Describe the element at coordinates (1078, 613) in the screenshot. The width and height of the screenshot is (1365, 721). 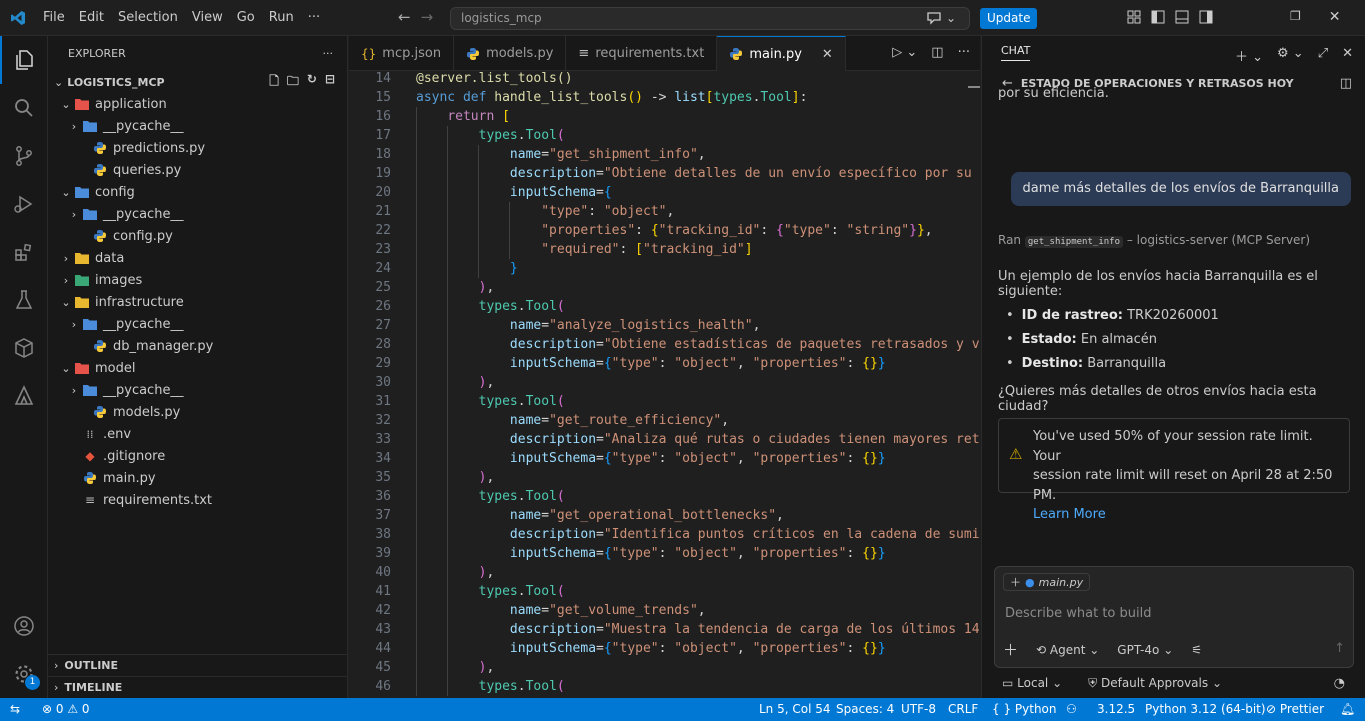
I see `chat-input-placeholder: Describe what to build` at that location.